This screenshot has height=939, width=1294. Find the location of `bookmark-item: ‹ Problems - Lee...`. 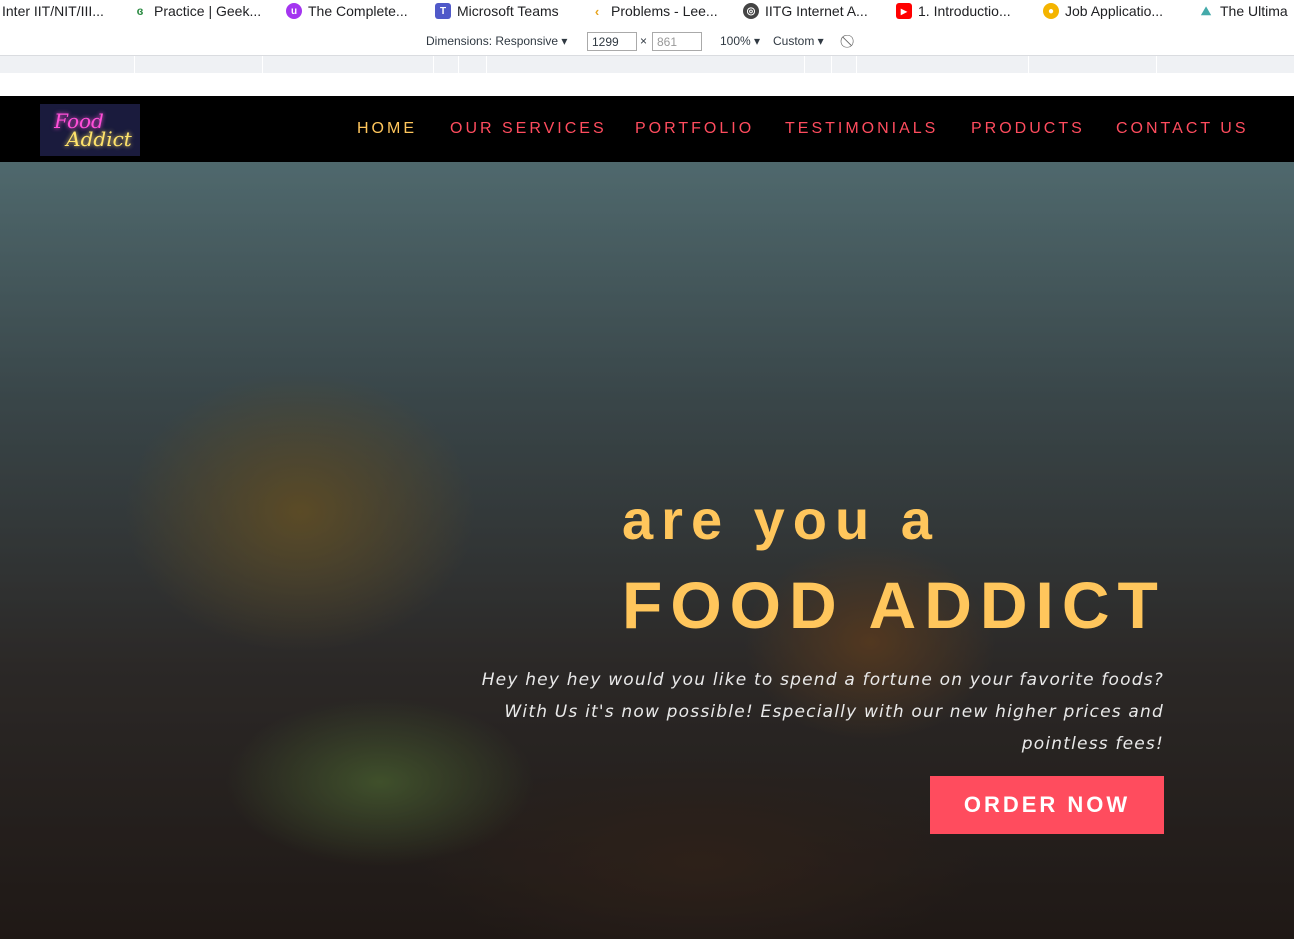

bookmark-item: ‹ Problems - Lee... is located at coordinates (653, 11).